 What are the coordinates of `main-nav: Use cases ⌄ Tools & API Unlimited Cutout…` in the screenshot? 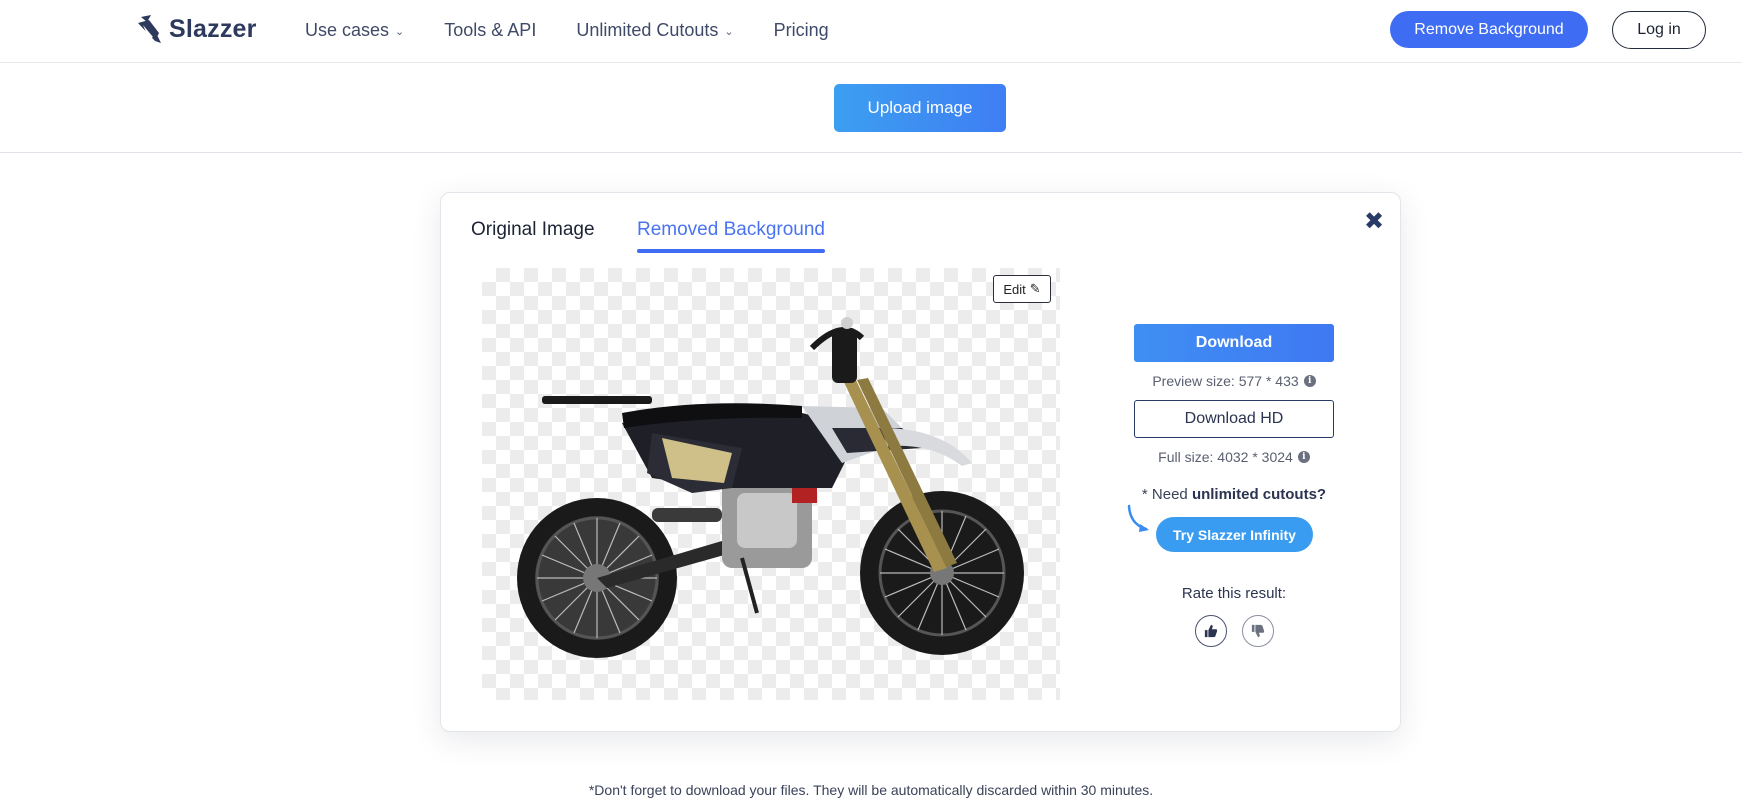 It's located at (587, 30).